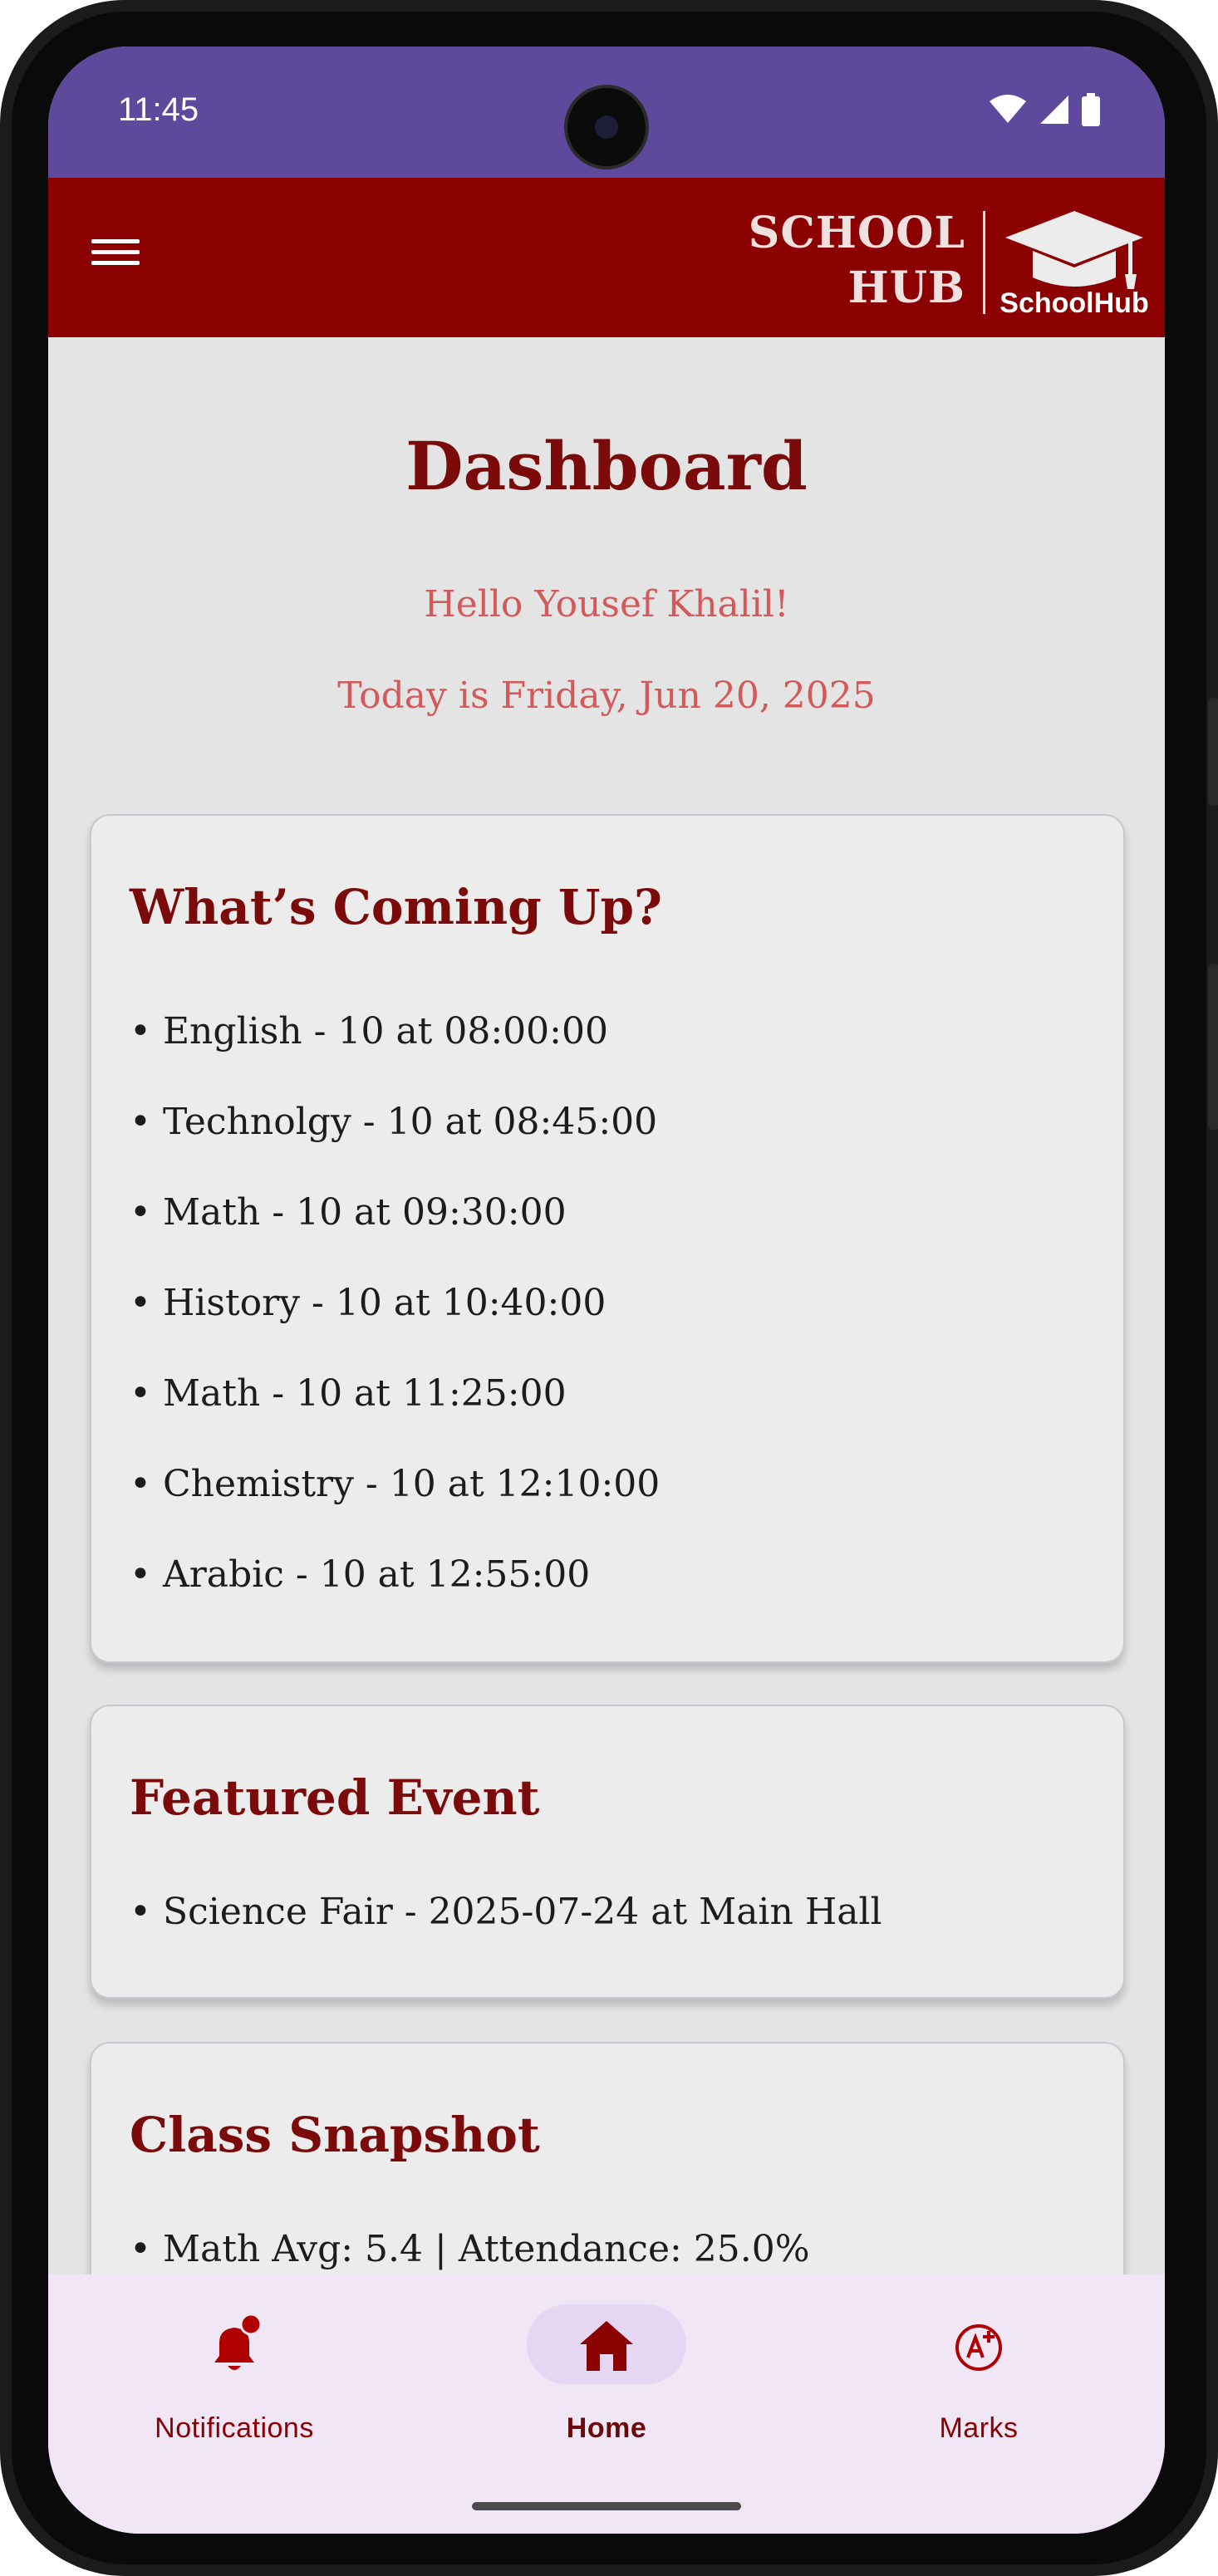 This screenshot has width=1218, height=2576. Describe the element at coordinates (606, 127) in the screenshot. I see `front-camera` at that location.